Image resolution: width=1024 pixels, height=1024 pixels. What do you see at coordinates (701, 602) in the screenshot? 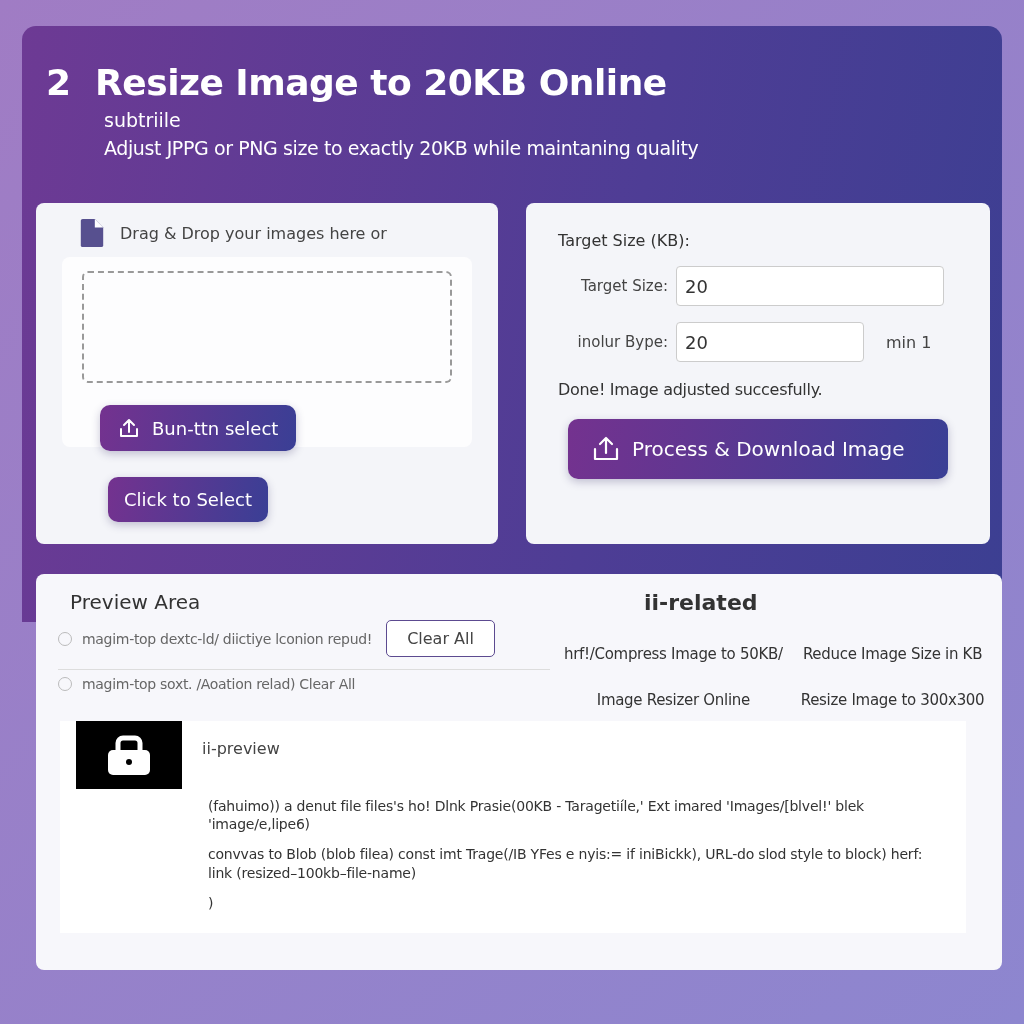
I see `related-heading: ii-related` at bounding box center [701, 602].